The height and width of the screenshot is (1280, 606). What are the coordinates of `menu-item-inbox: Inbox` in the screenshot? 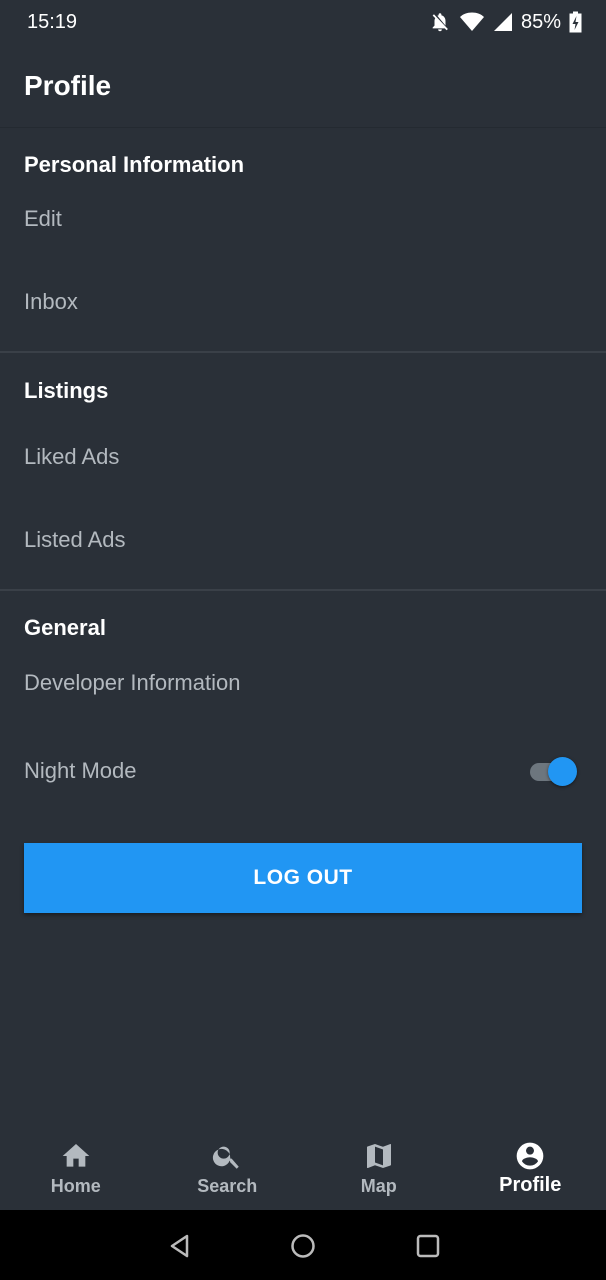 It's located at (51, 302).